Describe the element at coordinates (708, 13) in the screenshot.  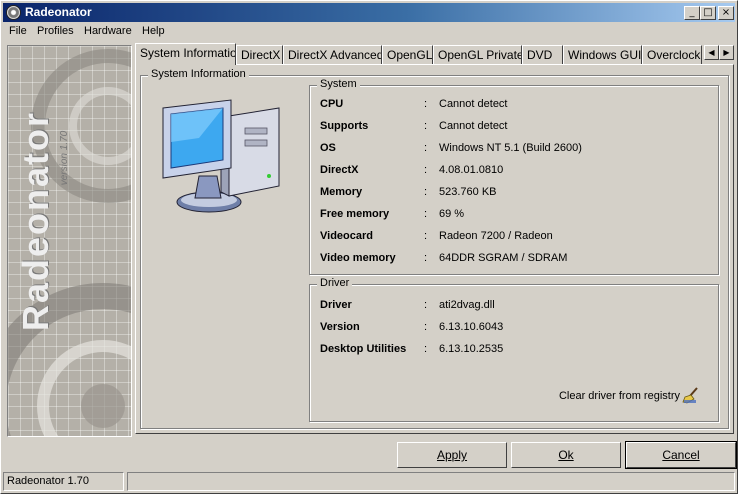
I see `maximize-button: □` at that location.